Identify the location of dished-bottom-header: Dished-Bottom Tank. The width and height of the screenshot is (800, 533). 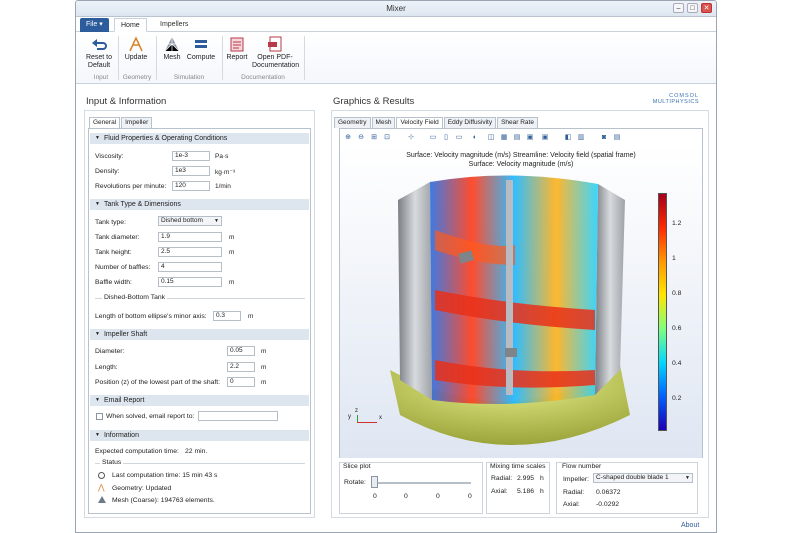
(135, 297).